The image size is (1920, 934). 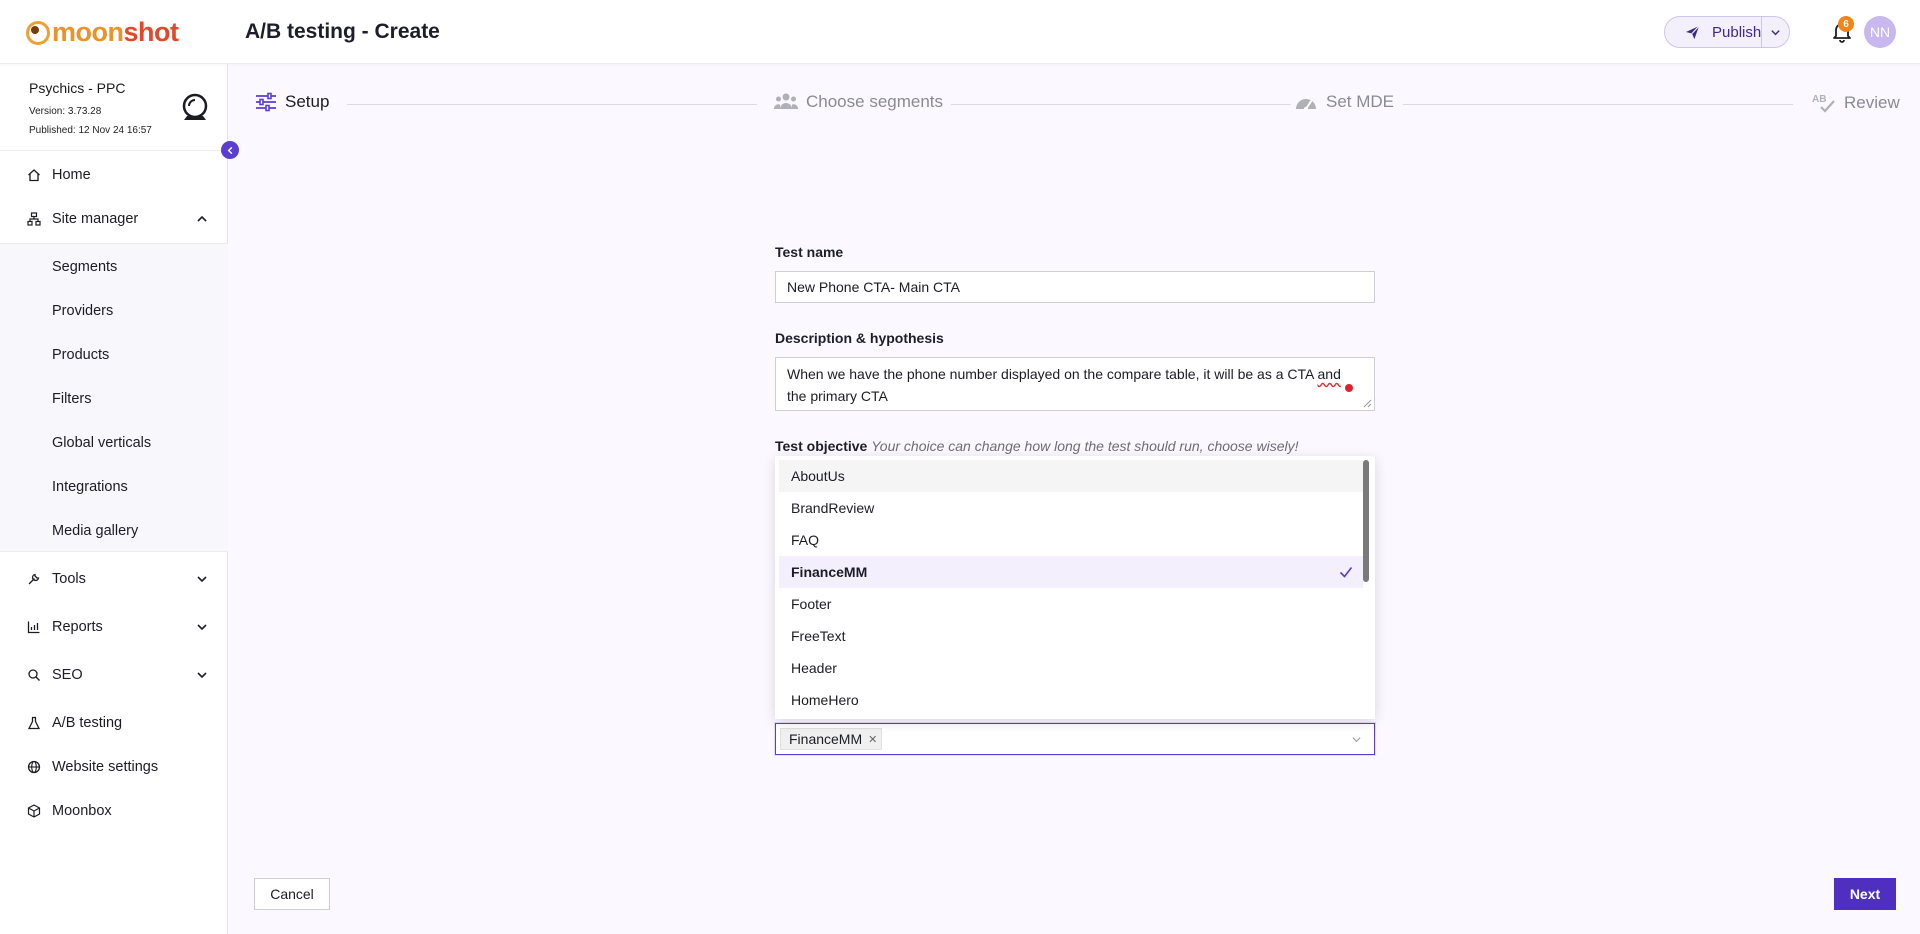 I want to click on dropdown-option-selected: FinanceMM, so click(x=1071, y=572).